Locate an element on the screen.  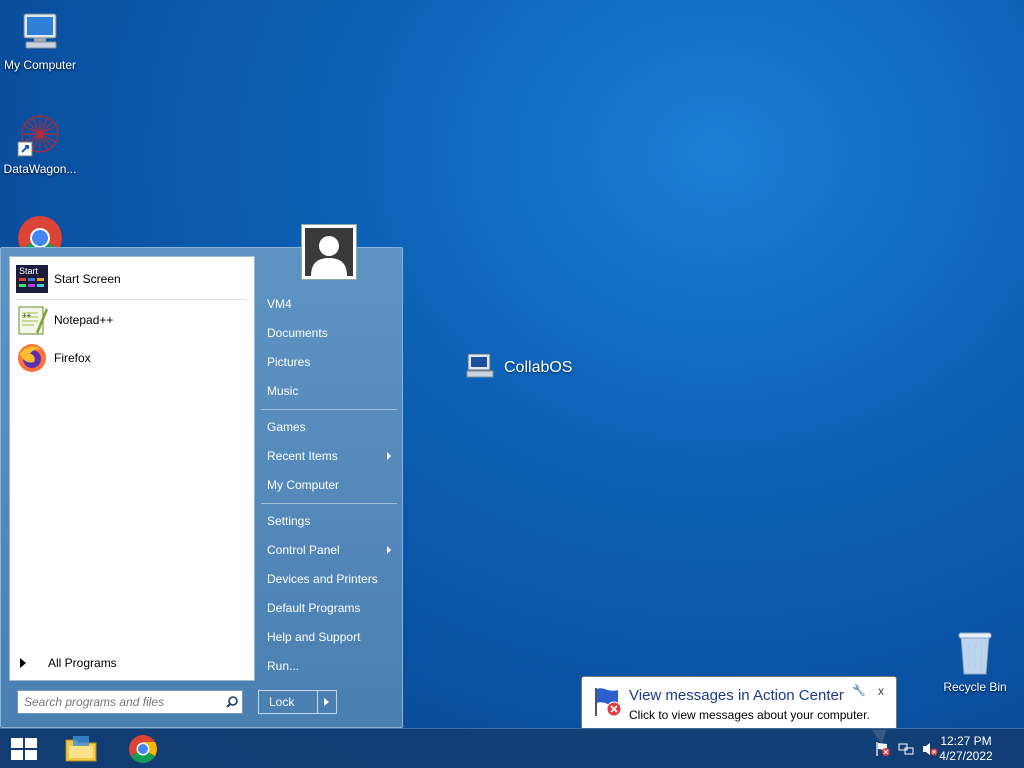
action-center-flag-icon is located at coordinates (607, 702).